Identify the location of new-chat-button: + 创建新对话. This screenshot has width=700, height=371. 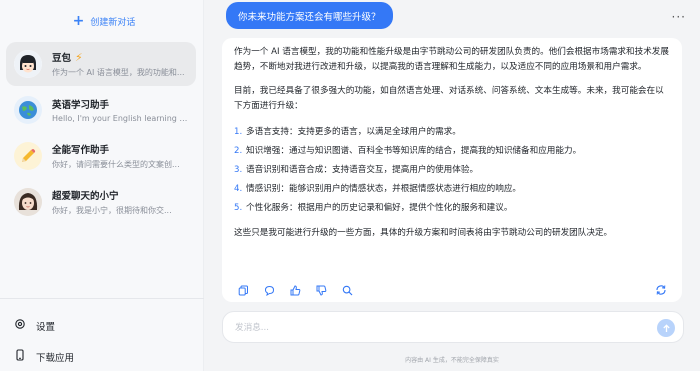
(104, 21).